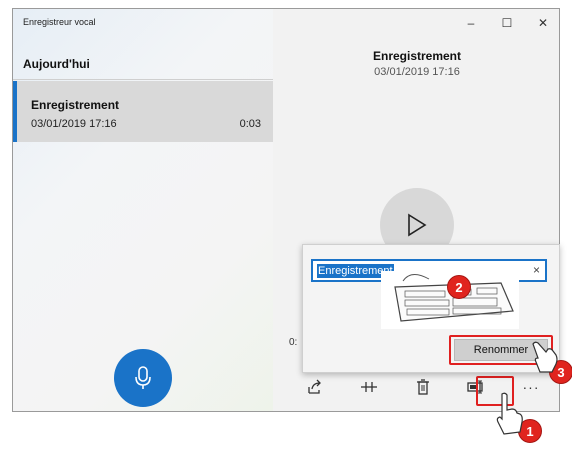 This screenshot has height=450, width=572. I want to click on rename-flyout: Enregistrement × Renommer, so click(431, 308).